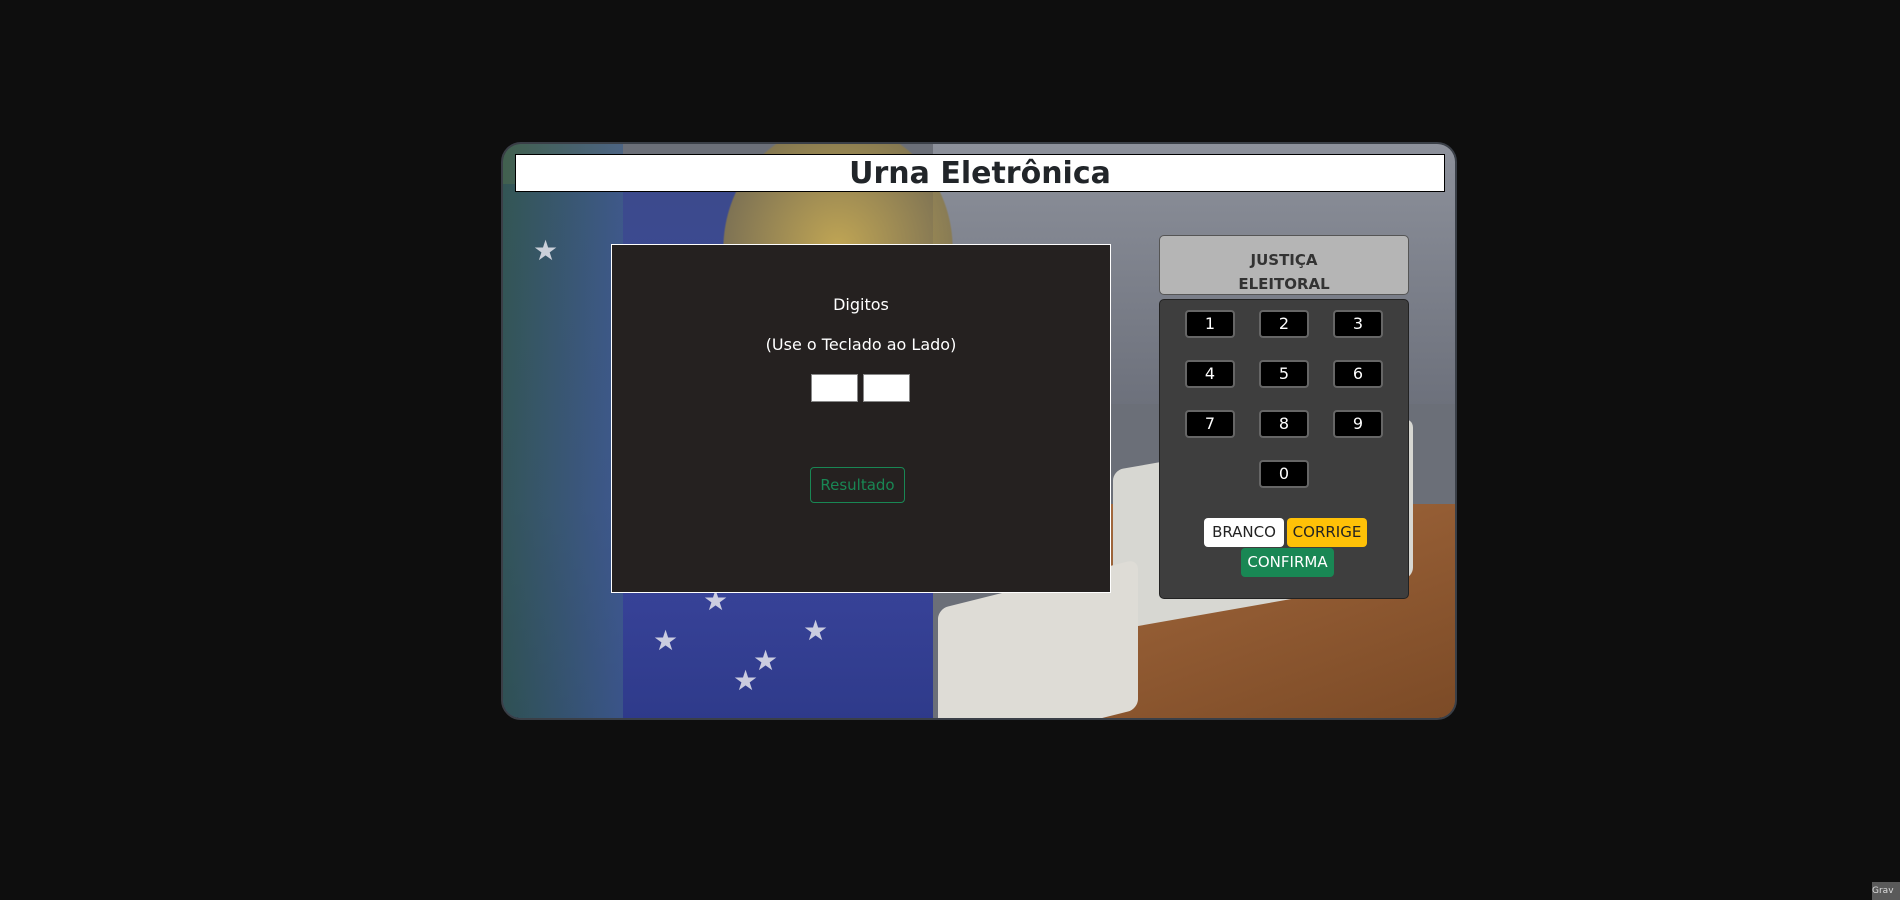 The height and width of the screenshot is (900, 1900). I want to click on corrige-button: CORRIGE, so click(1327, 532).